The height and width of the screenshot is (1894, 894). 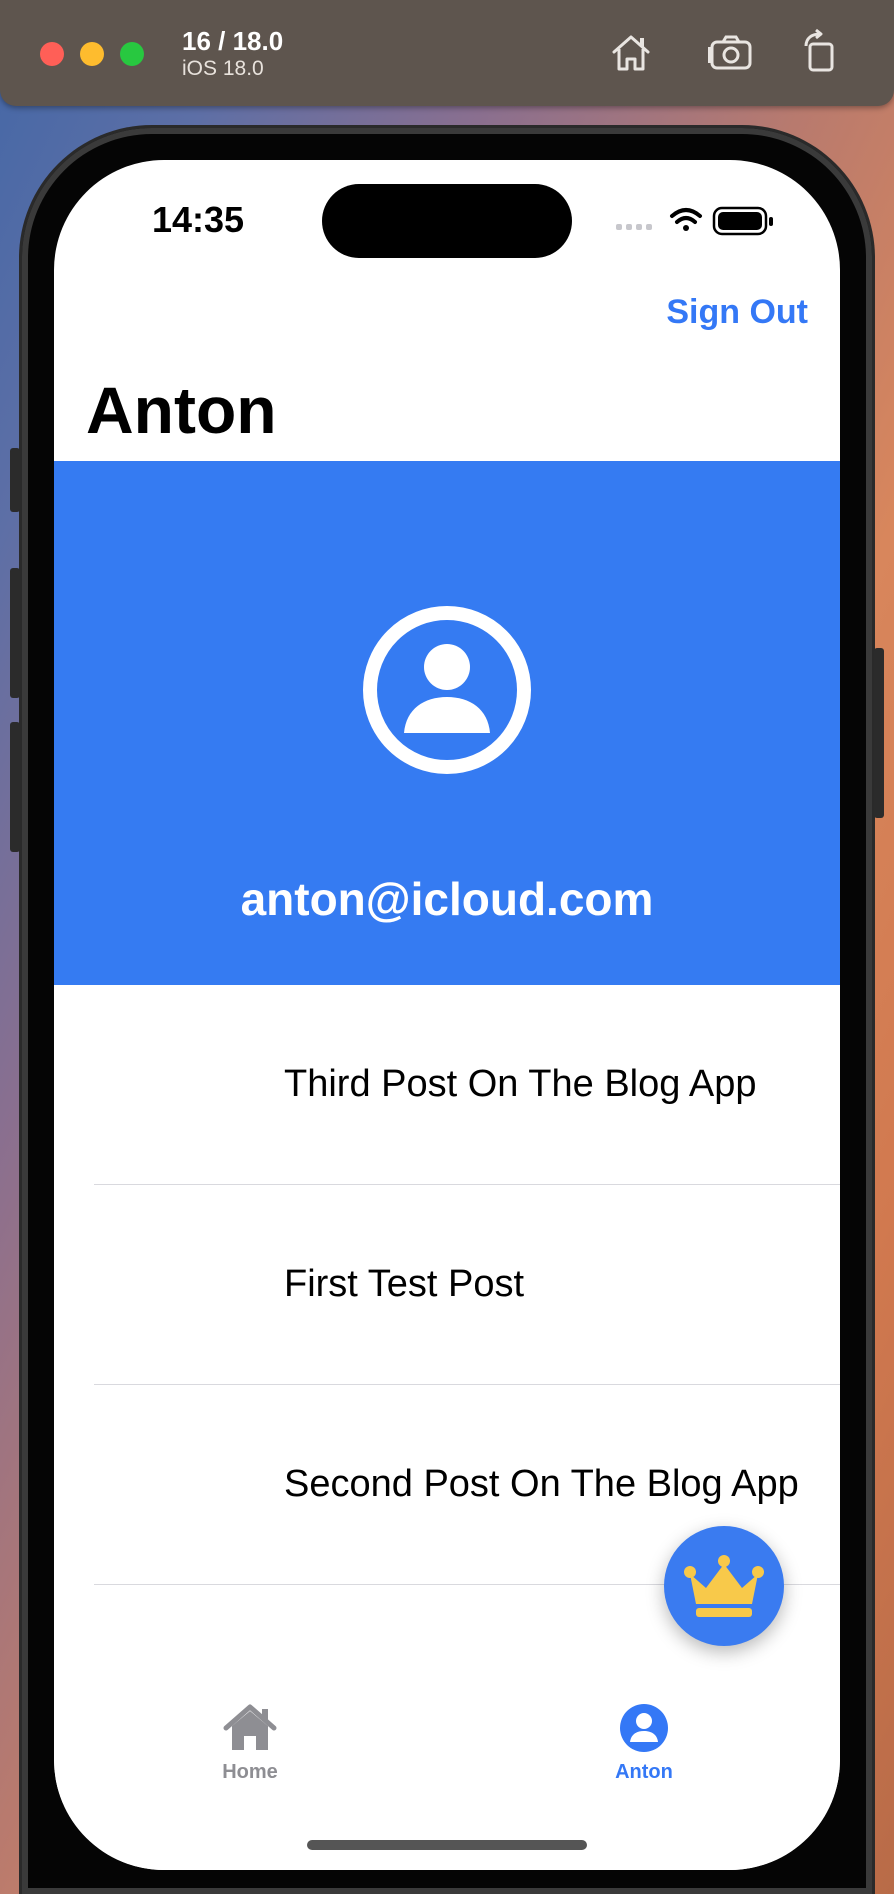 I want to click on minimize-window-button, so click(x=92, y=54).